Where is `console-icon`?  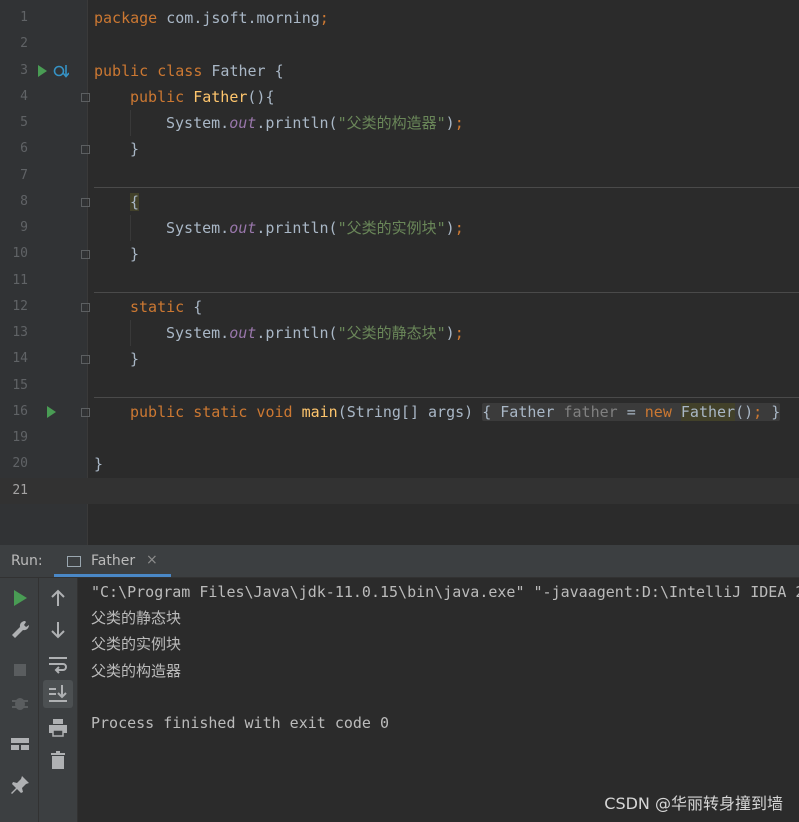 console-icon is located at coordinates (74, 561).